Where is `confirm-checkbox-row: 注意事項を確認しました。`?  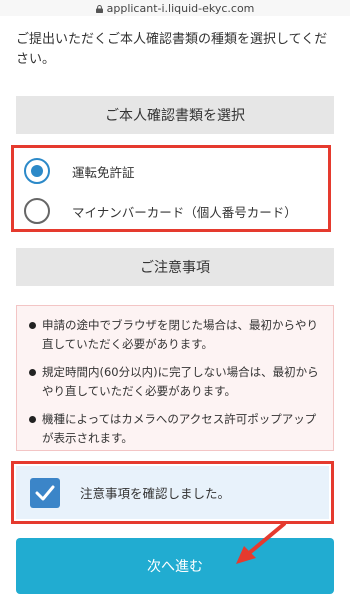
confirm-checkbox-row: 注意事項を確認しました。 is located at coordinates (172, 492).